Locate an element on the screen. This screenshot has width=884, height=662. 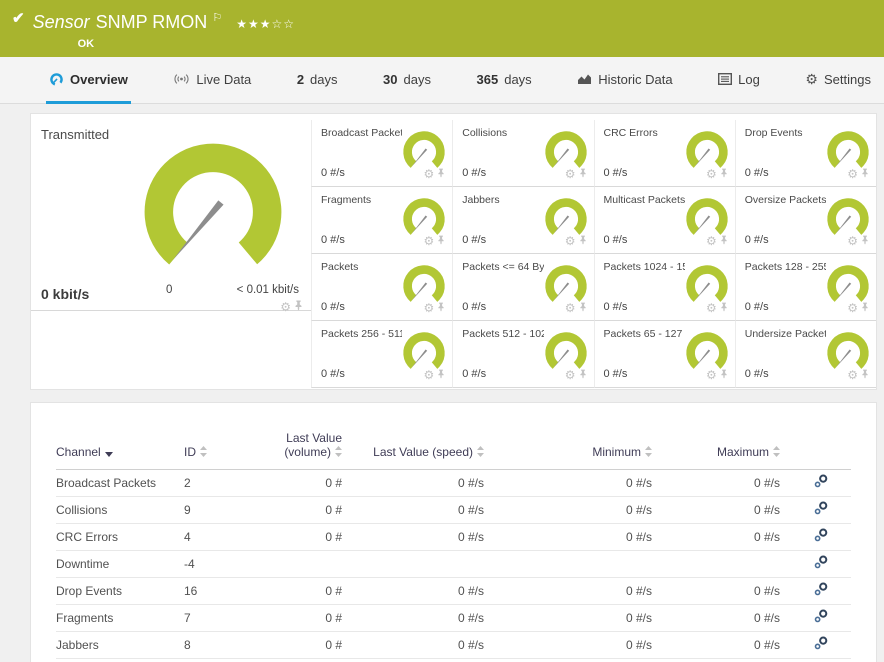
priority-flag-icon: ⚐ is located at coordinates (217, 18).